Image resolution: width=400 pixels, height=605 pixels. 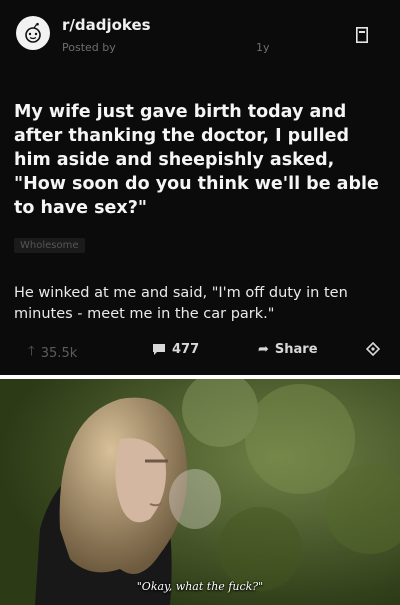 I want to click on post-header: r/dadjokes Posted by 1y, so click(x=200, y=35).